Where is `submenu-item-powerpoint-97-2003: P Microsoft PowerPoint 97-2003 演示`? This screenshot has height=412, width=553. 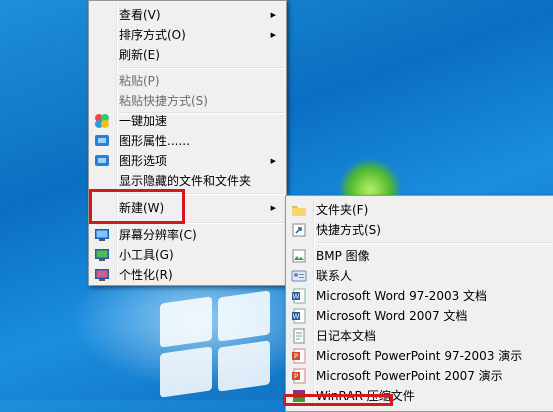
submenu-item-powerpoint-97-2003: P Microsoft PowerPoint 97-2003 演示 is located at coordinates (420, 356).